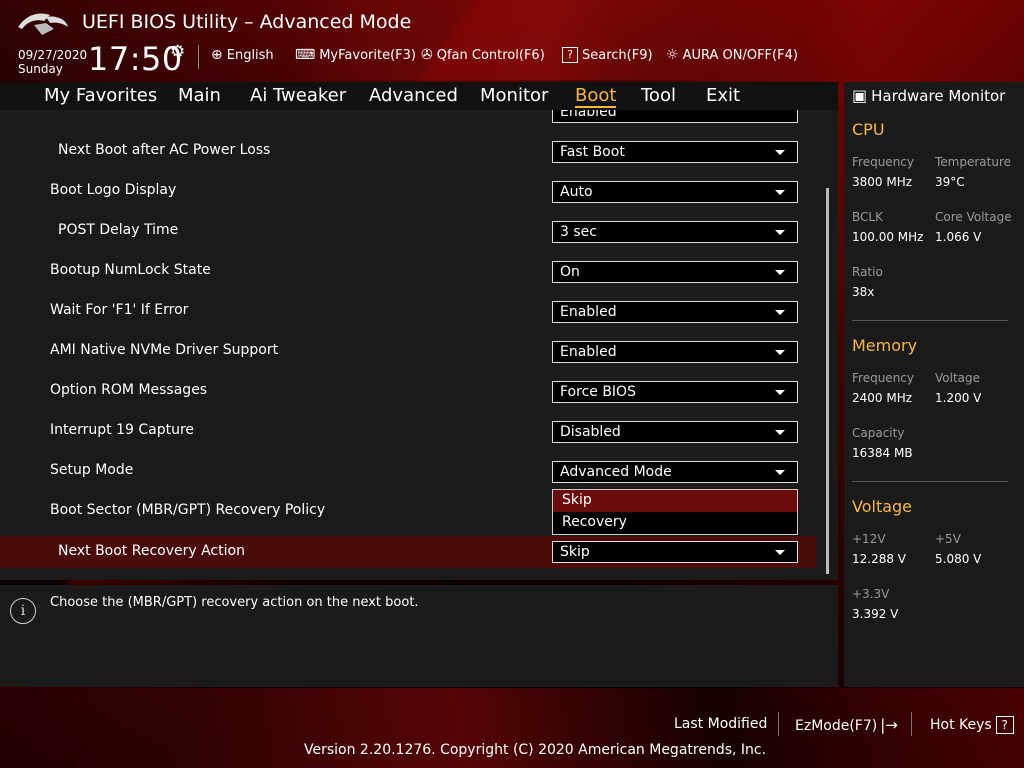 The width and height of the screenshot is (1024, 768). Describe the element at coordinates (408, 391) in the screenshot. I see `setting-row: Option ROM Messages Force BIOS` at that location.